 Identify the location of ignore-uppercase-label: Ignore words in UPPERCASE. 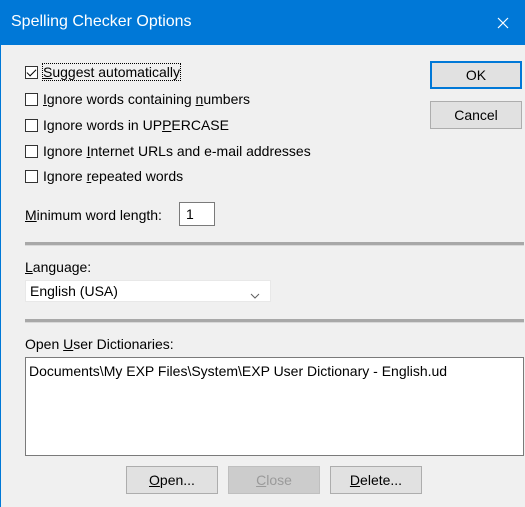
(136, 125).